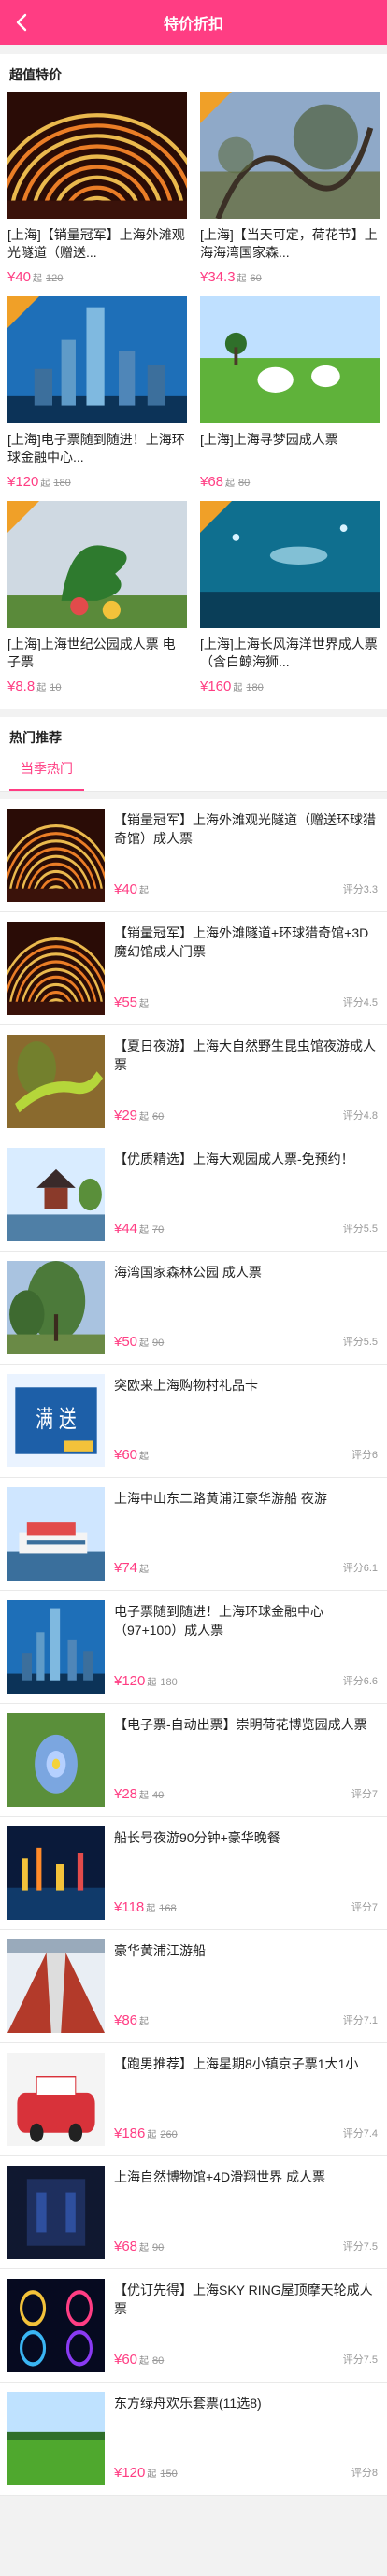  I want to click on deal-price-row: ¥34.3 起 60, so click(290, 277).